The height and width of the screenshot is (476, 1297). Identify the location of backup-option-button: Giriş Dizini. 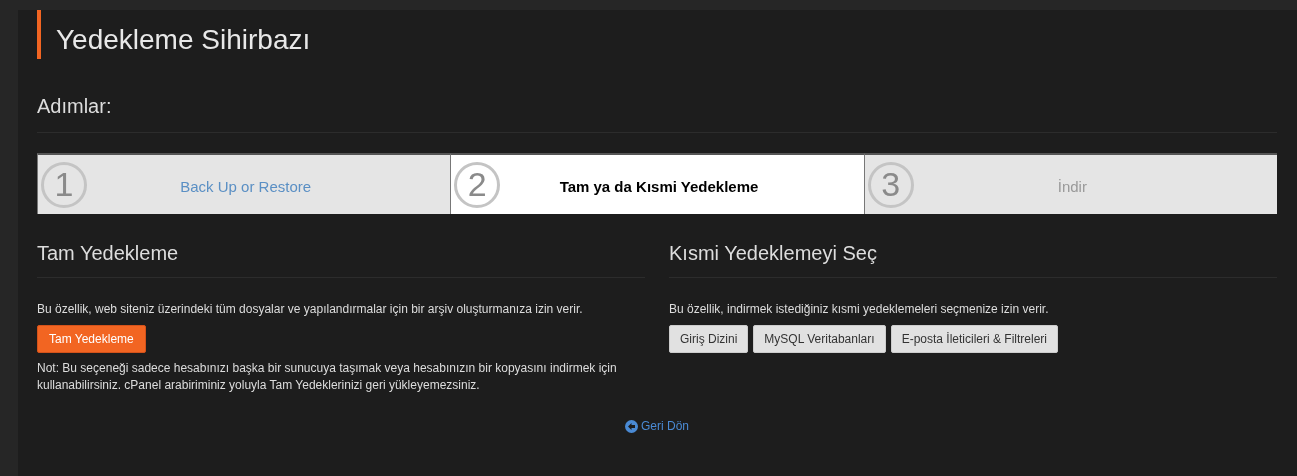
(709, 339).